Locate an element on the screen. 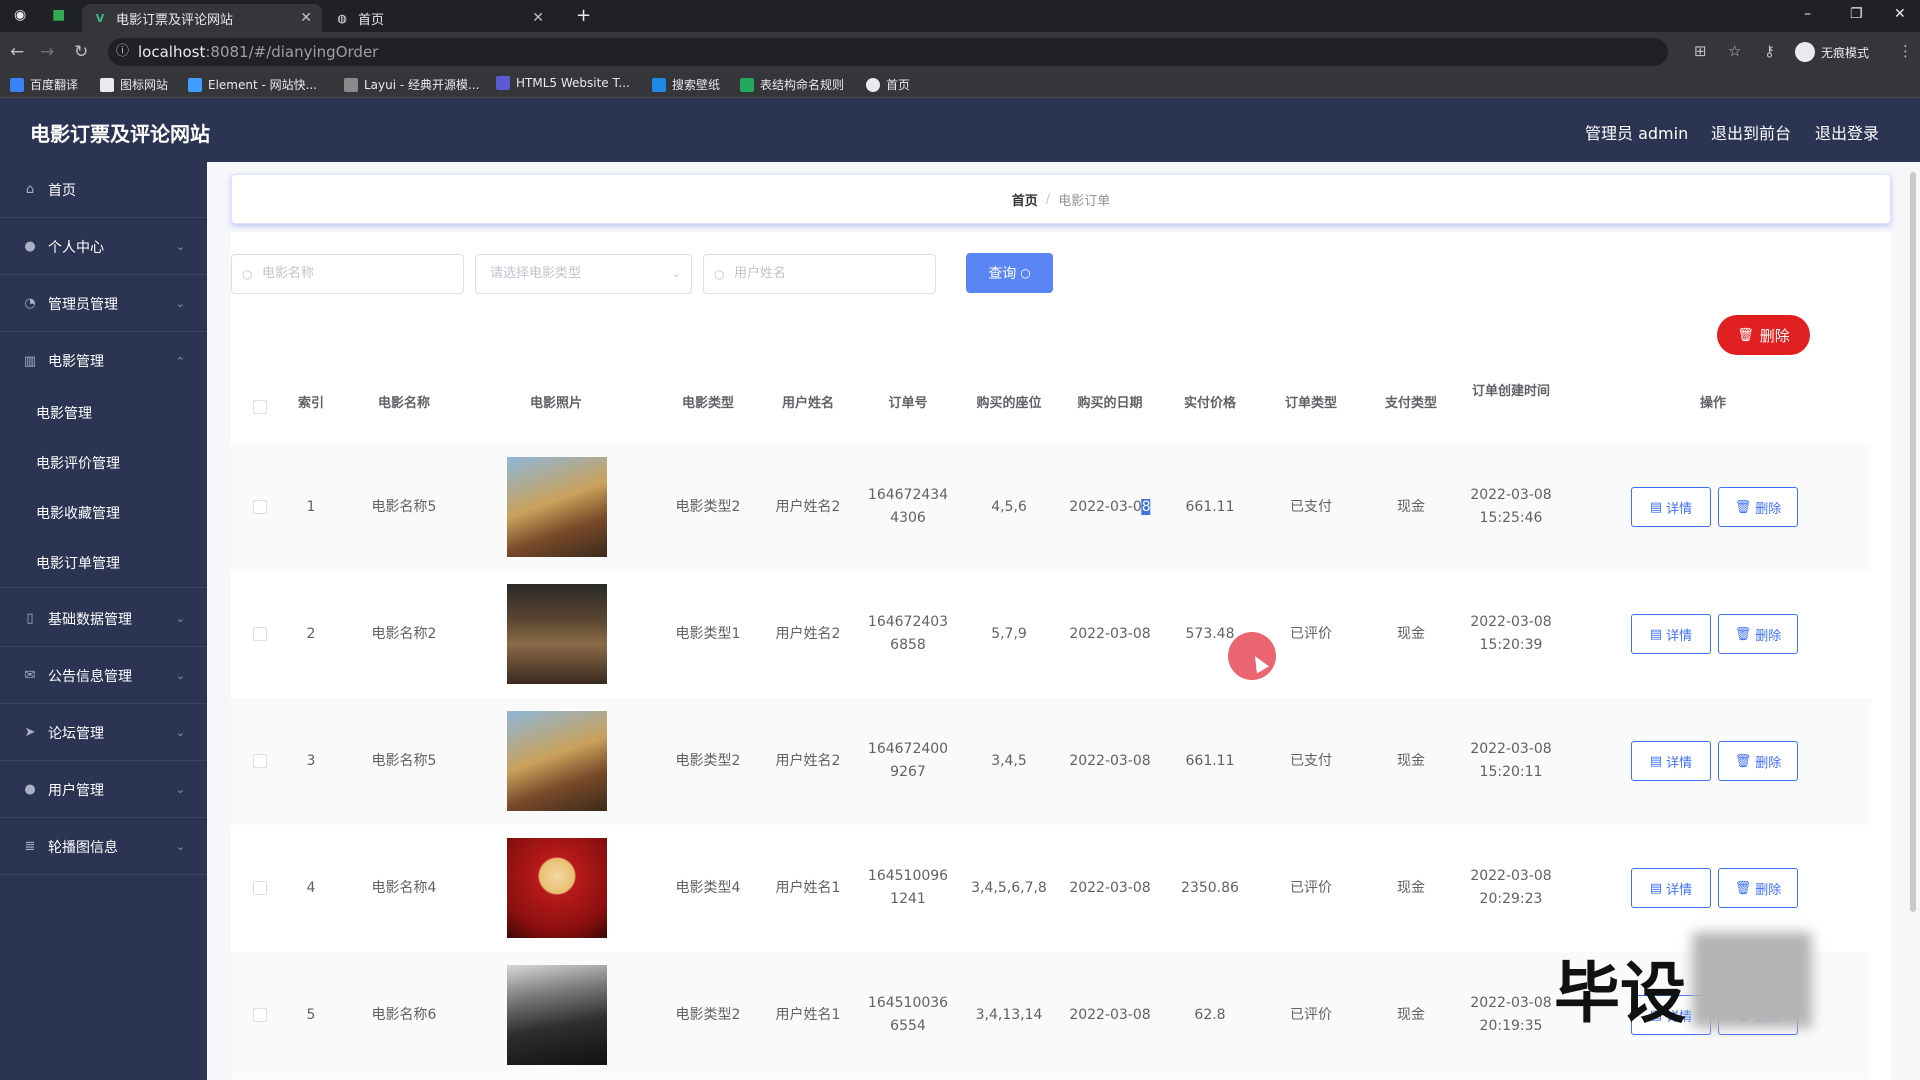 This screenshot has height=1080, width=1920. header-poster: 电影照片 is located at coordinates (556, 403).